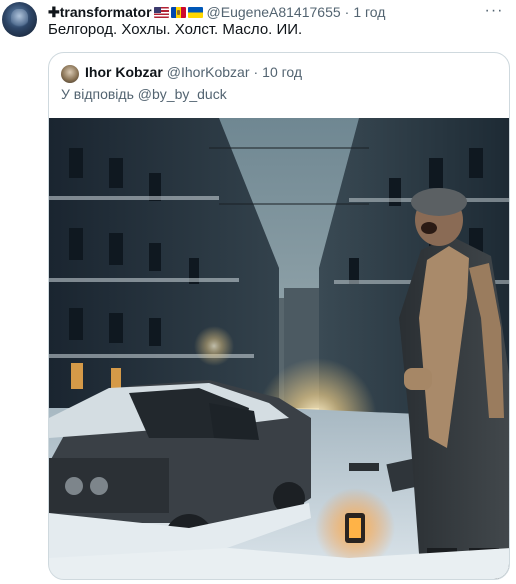 The image size is (516, 584). I want to click on author-handle: @EugeneA81417655, so click(274, 12).